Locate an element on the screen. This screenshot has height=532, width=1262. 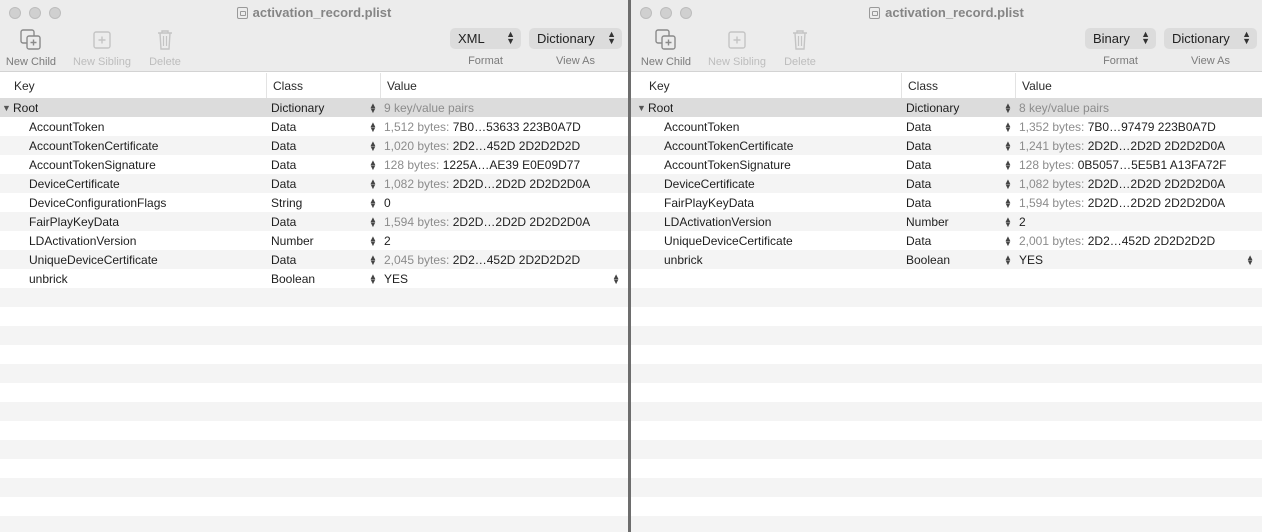
root-row: ▼ Root Dictionary ▲ ▼ 8 key/value pairs is located at coordinates (946, 107).